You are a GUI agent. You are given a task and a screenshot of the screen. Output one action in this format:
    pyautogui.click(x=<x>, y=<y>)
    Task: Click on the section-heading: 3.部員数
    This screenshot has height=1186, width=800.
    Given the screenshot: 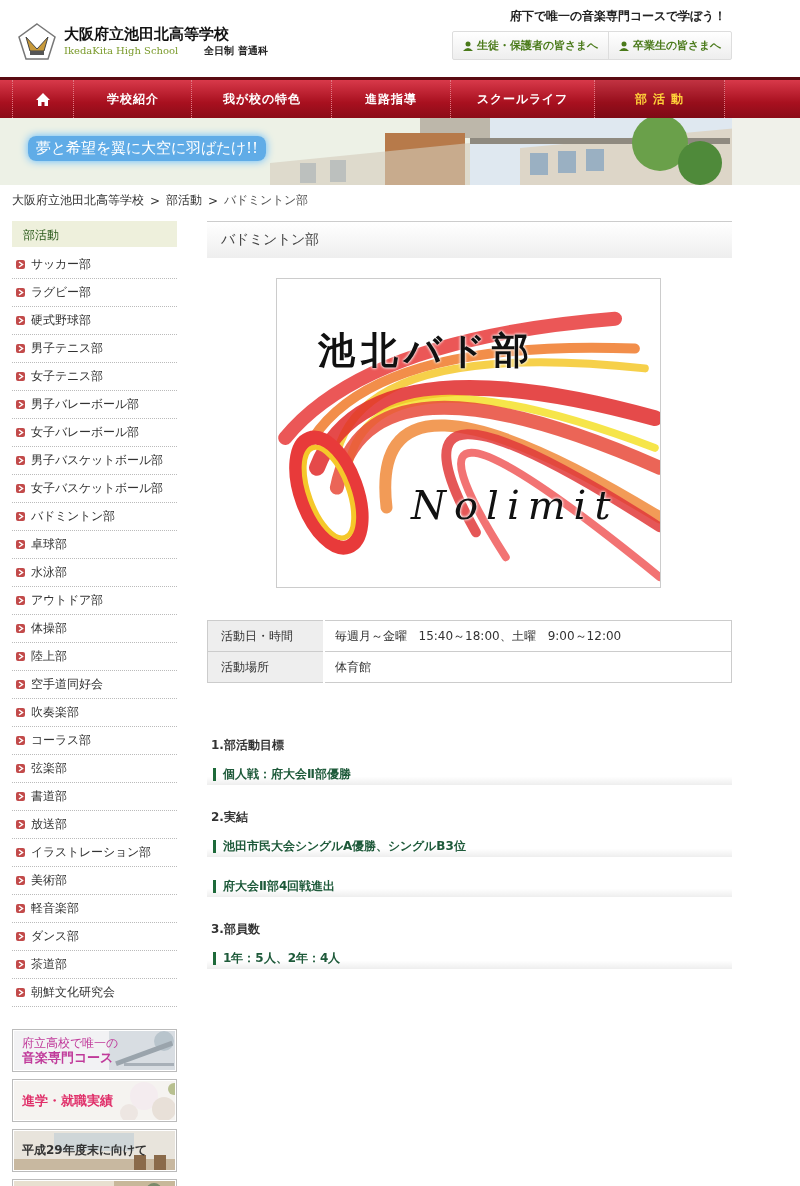 What is the action you would take?
    pyautogui.click(x=235, y=929)
    